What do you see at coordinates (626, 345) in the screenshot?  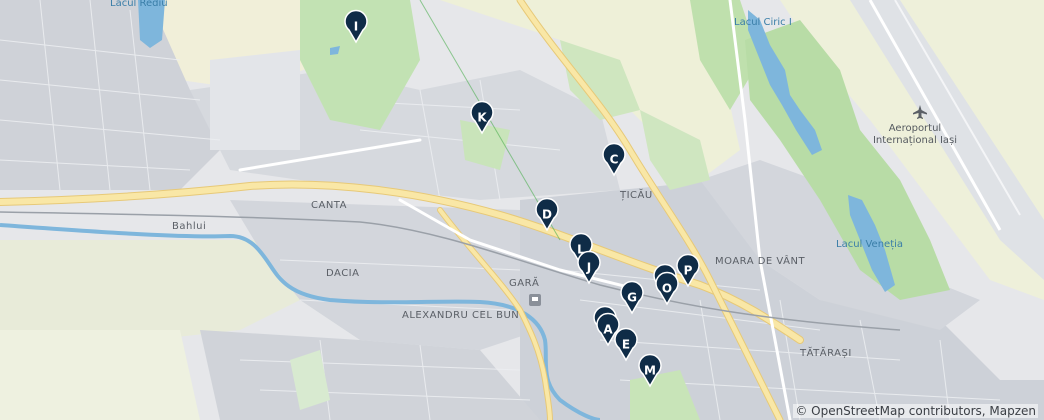 I see `marker-label: E` at bounding box center [626, 345].